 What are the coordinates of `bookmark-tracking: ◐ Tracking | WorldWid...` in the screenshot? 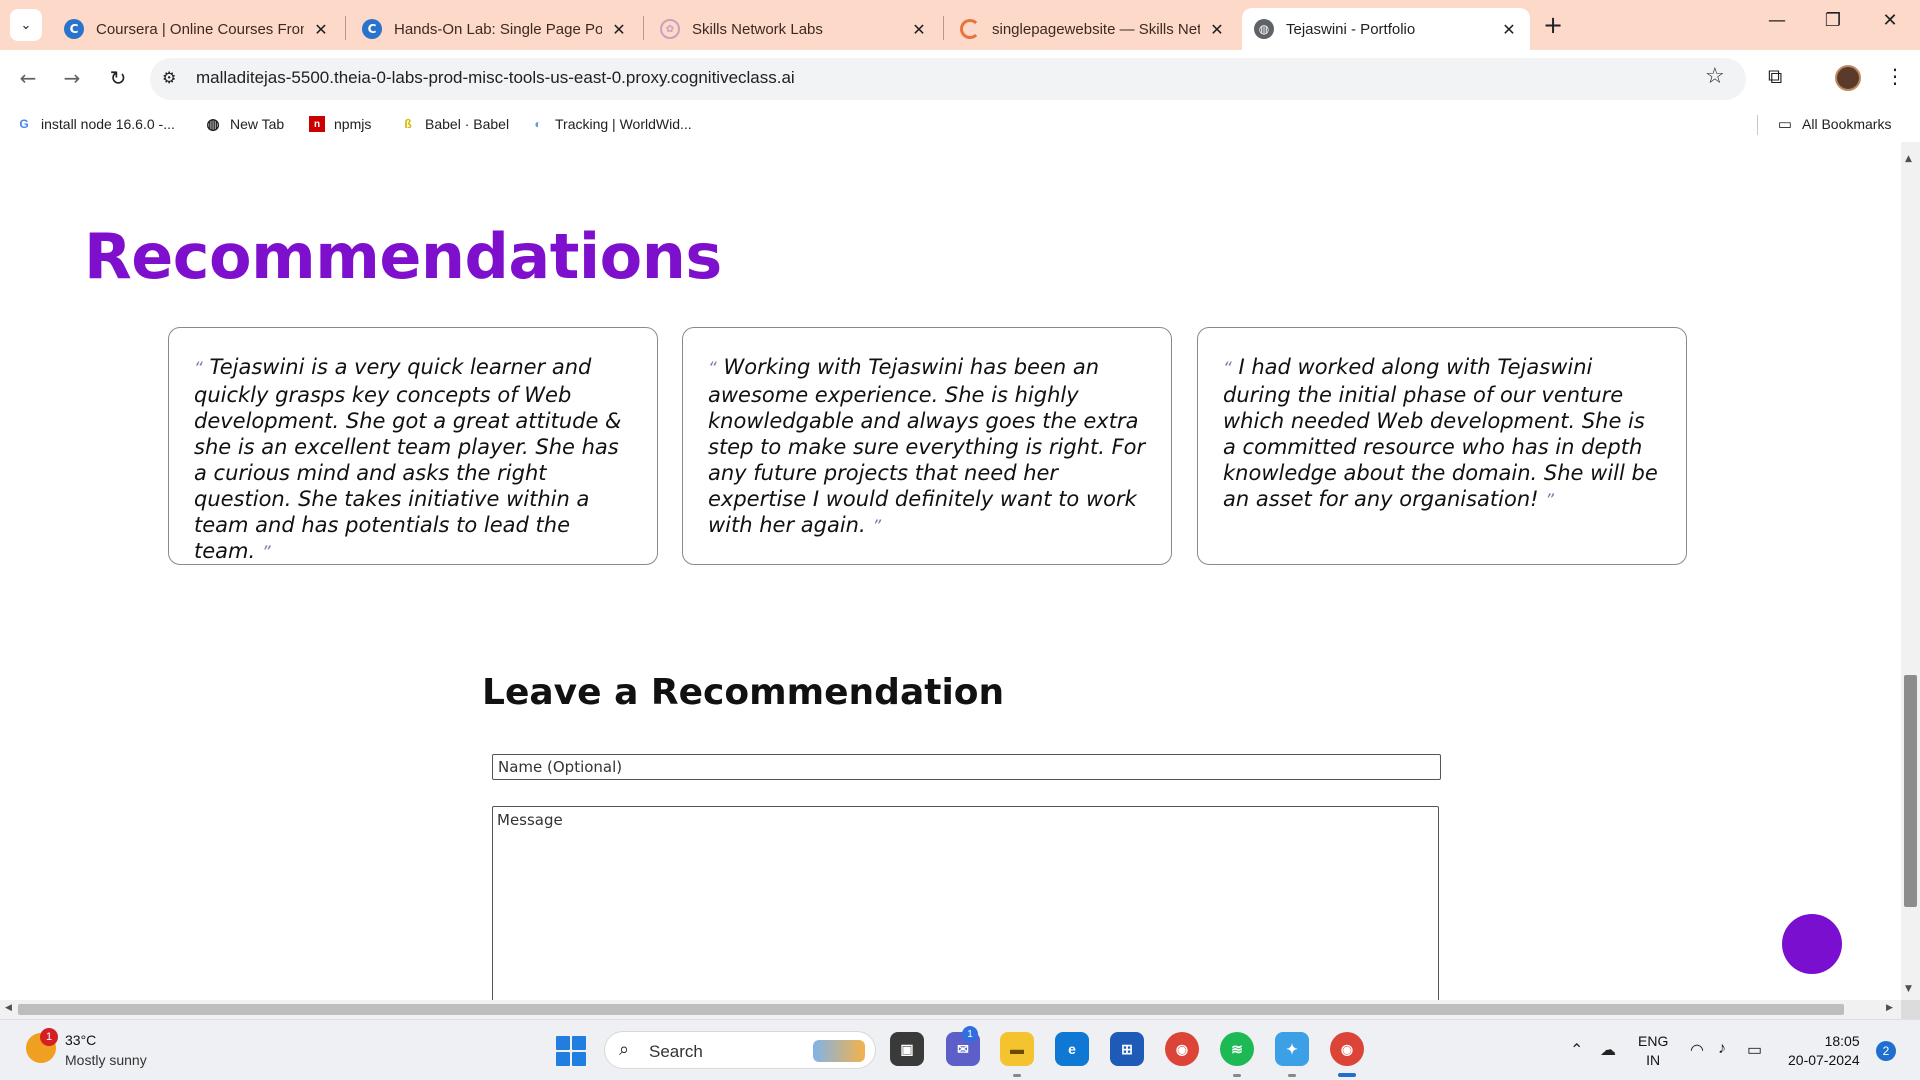 It's located at (611, 124).